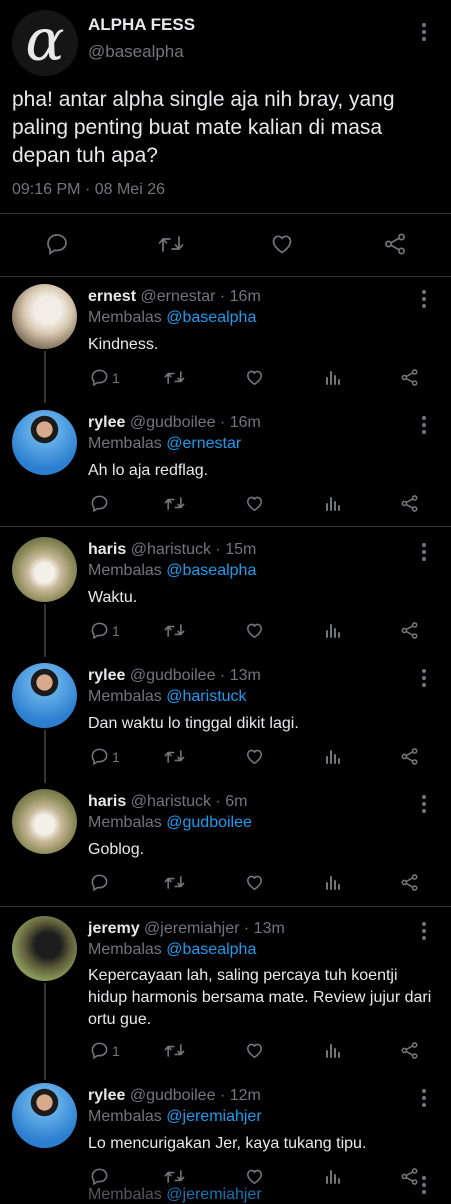 The image size is (451, 1204). I want to click on reply-action-bar: 1, so click(260, 632).